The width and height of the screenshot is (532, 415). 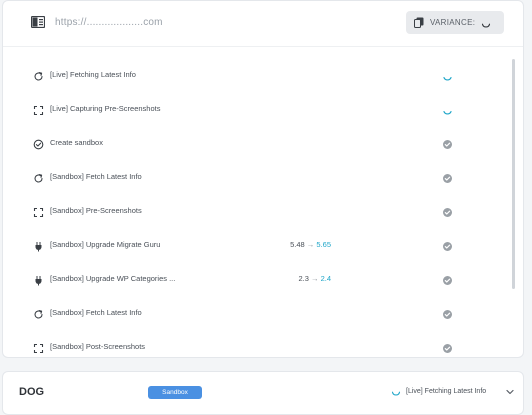 I want to click on panel-header: https://...................com VARIANCE:, so click(x=263, y=24).